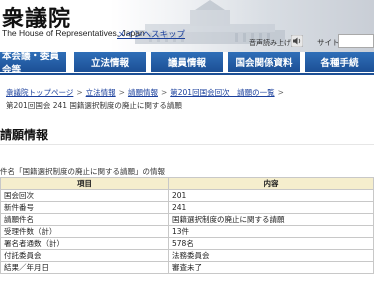 The image size is (374, 281). I want to click on table-row: 新件番号 241, so click(187, 207).